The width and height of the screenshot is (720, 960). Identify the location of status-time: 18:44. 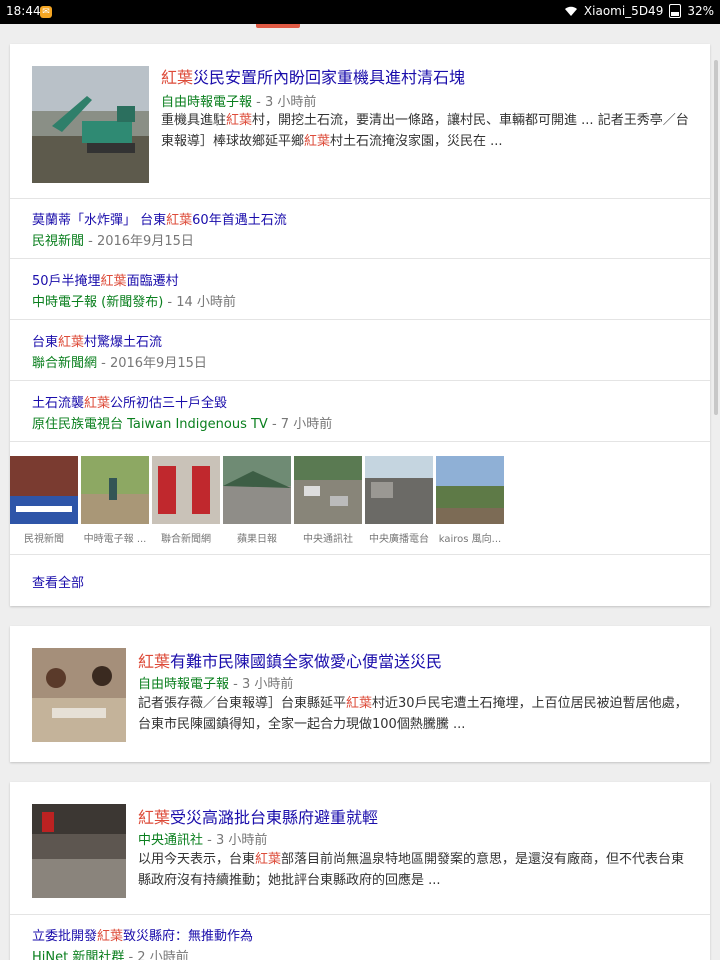
(23, 11).